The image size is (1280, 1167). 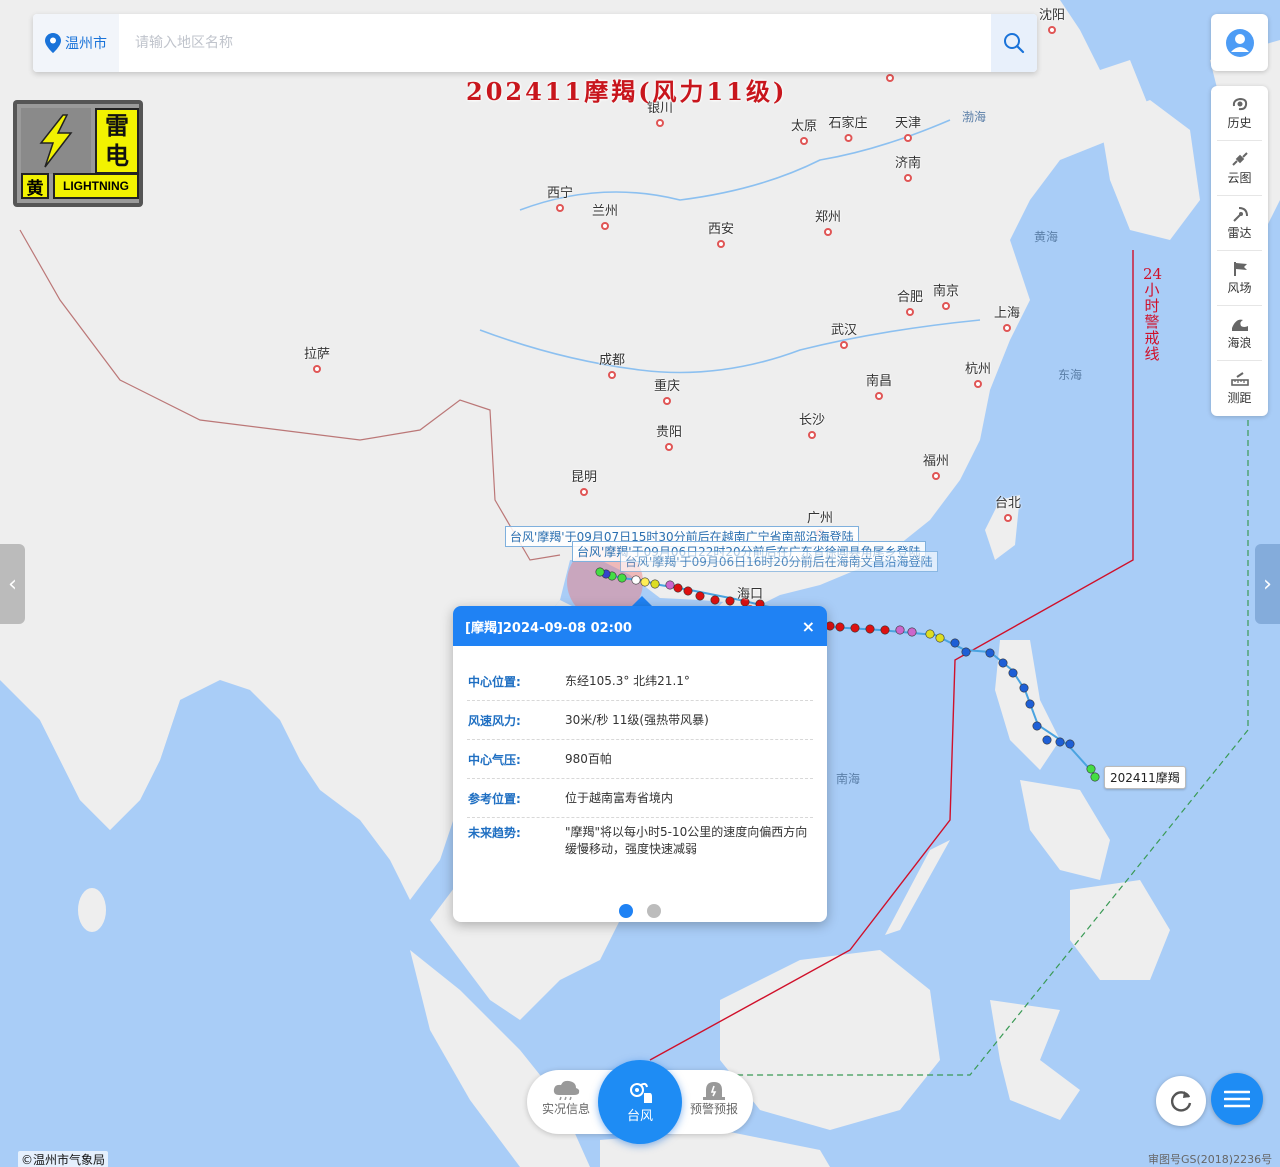 What do you see at coordinates (78, 153) in the screenshot?
I see `lightning-warning-badge: 雷 电 黄 LIGHTNING` at bounding box center [78, 153].